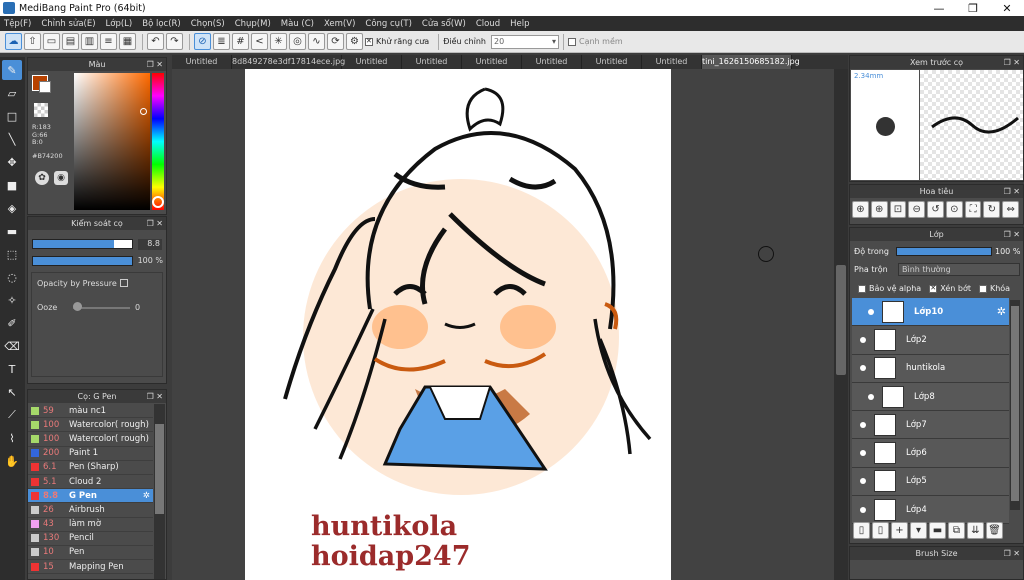  I want to click on layer-item: huntikola, so click(930, 368).